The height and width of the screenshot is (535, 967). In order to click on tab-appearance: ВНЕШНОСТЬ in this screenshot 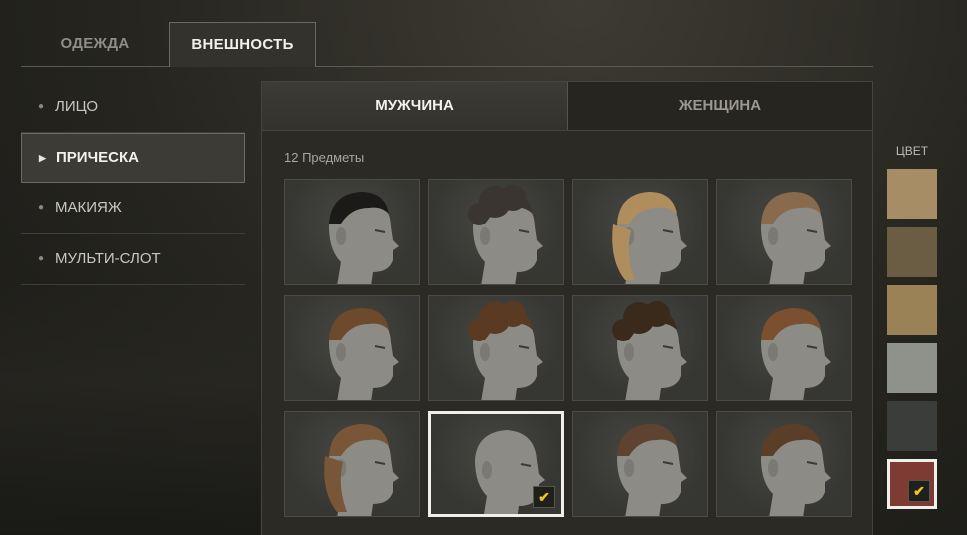, I will do `click(242, 44)`.